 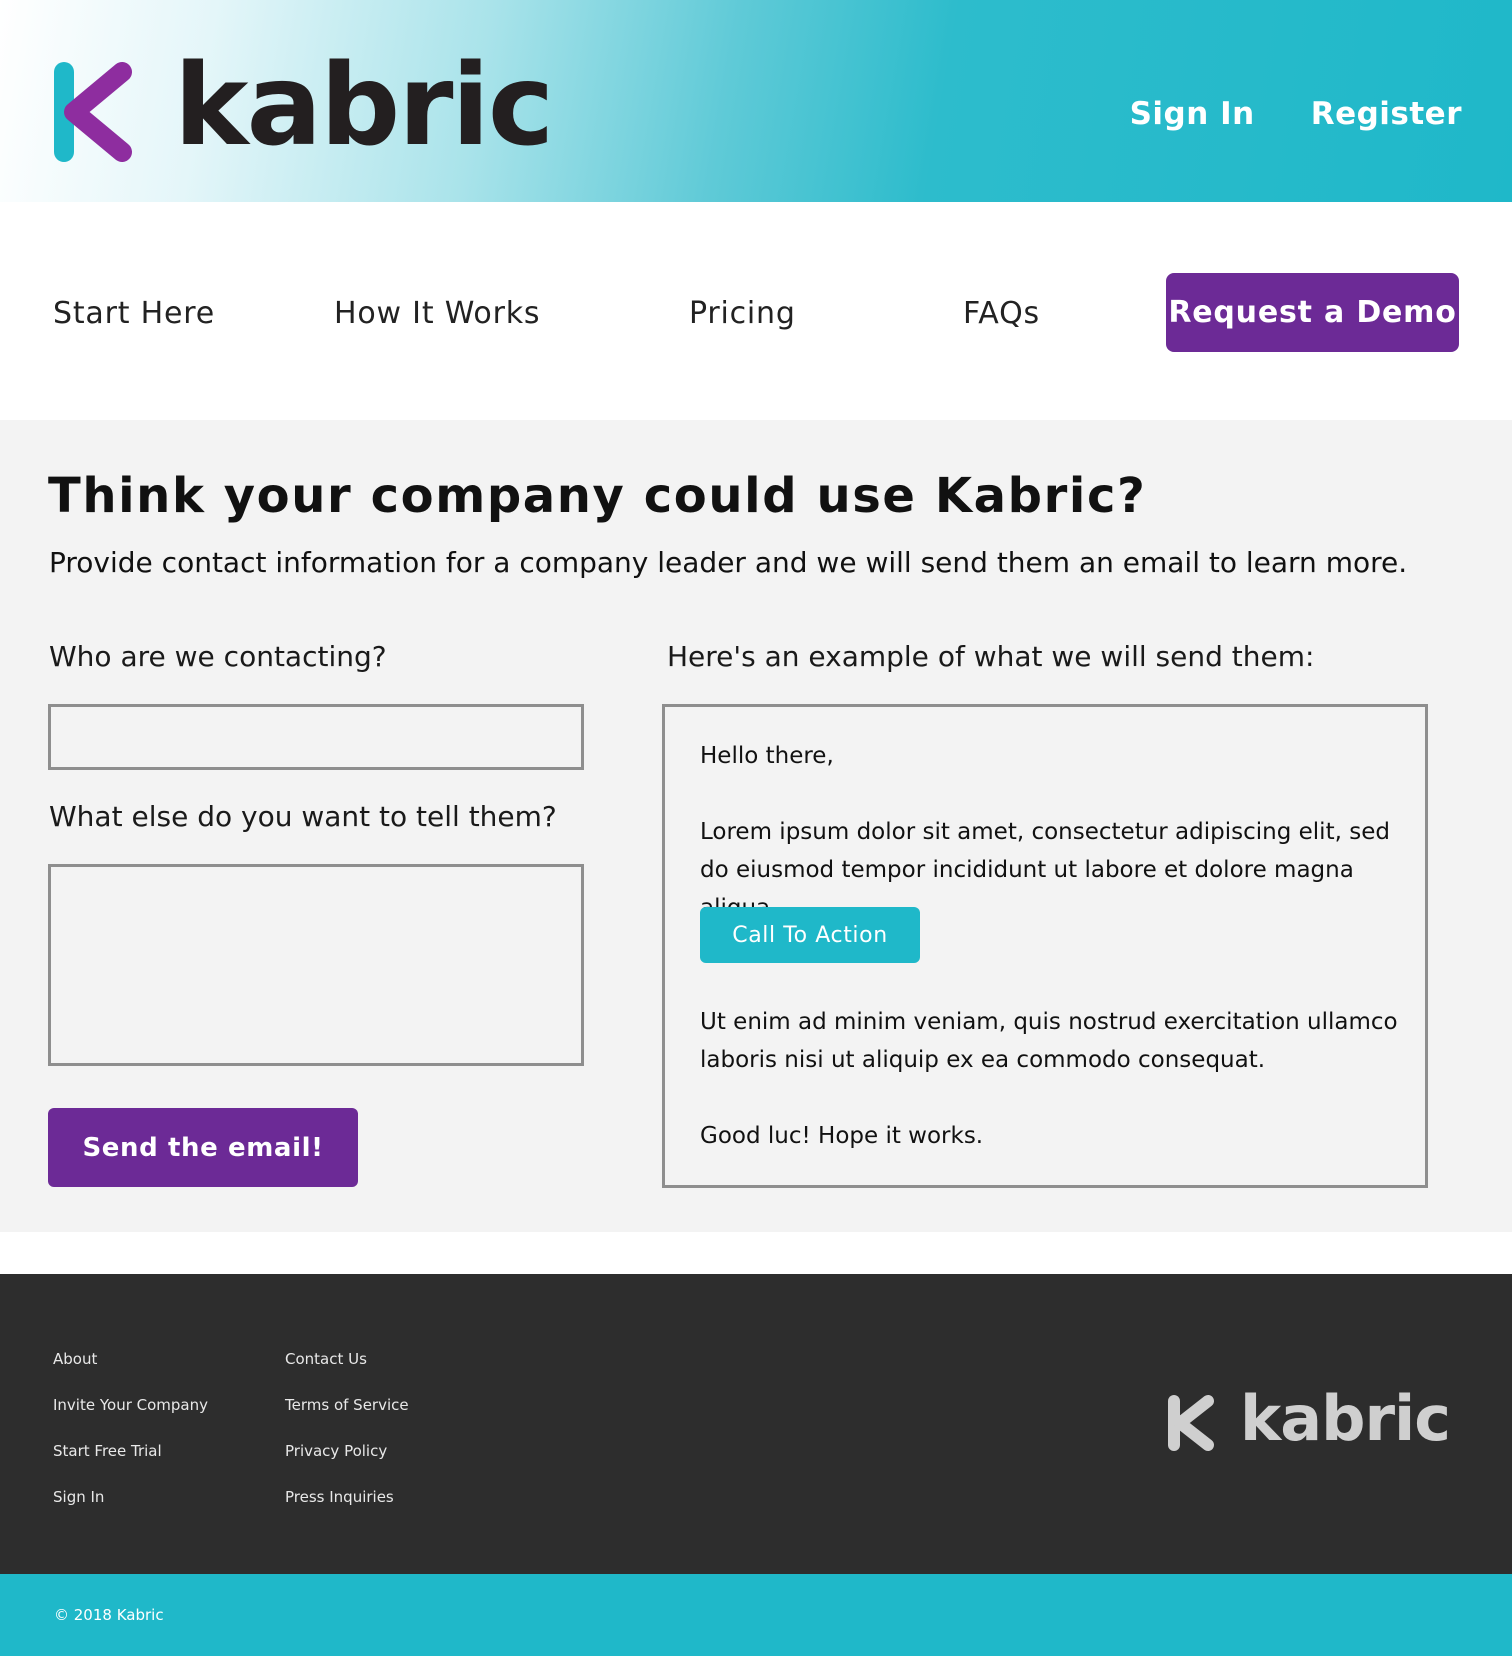 I want to click on footer-link-invite-company: Invite Your Company, so click(x=130, y=1405).